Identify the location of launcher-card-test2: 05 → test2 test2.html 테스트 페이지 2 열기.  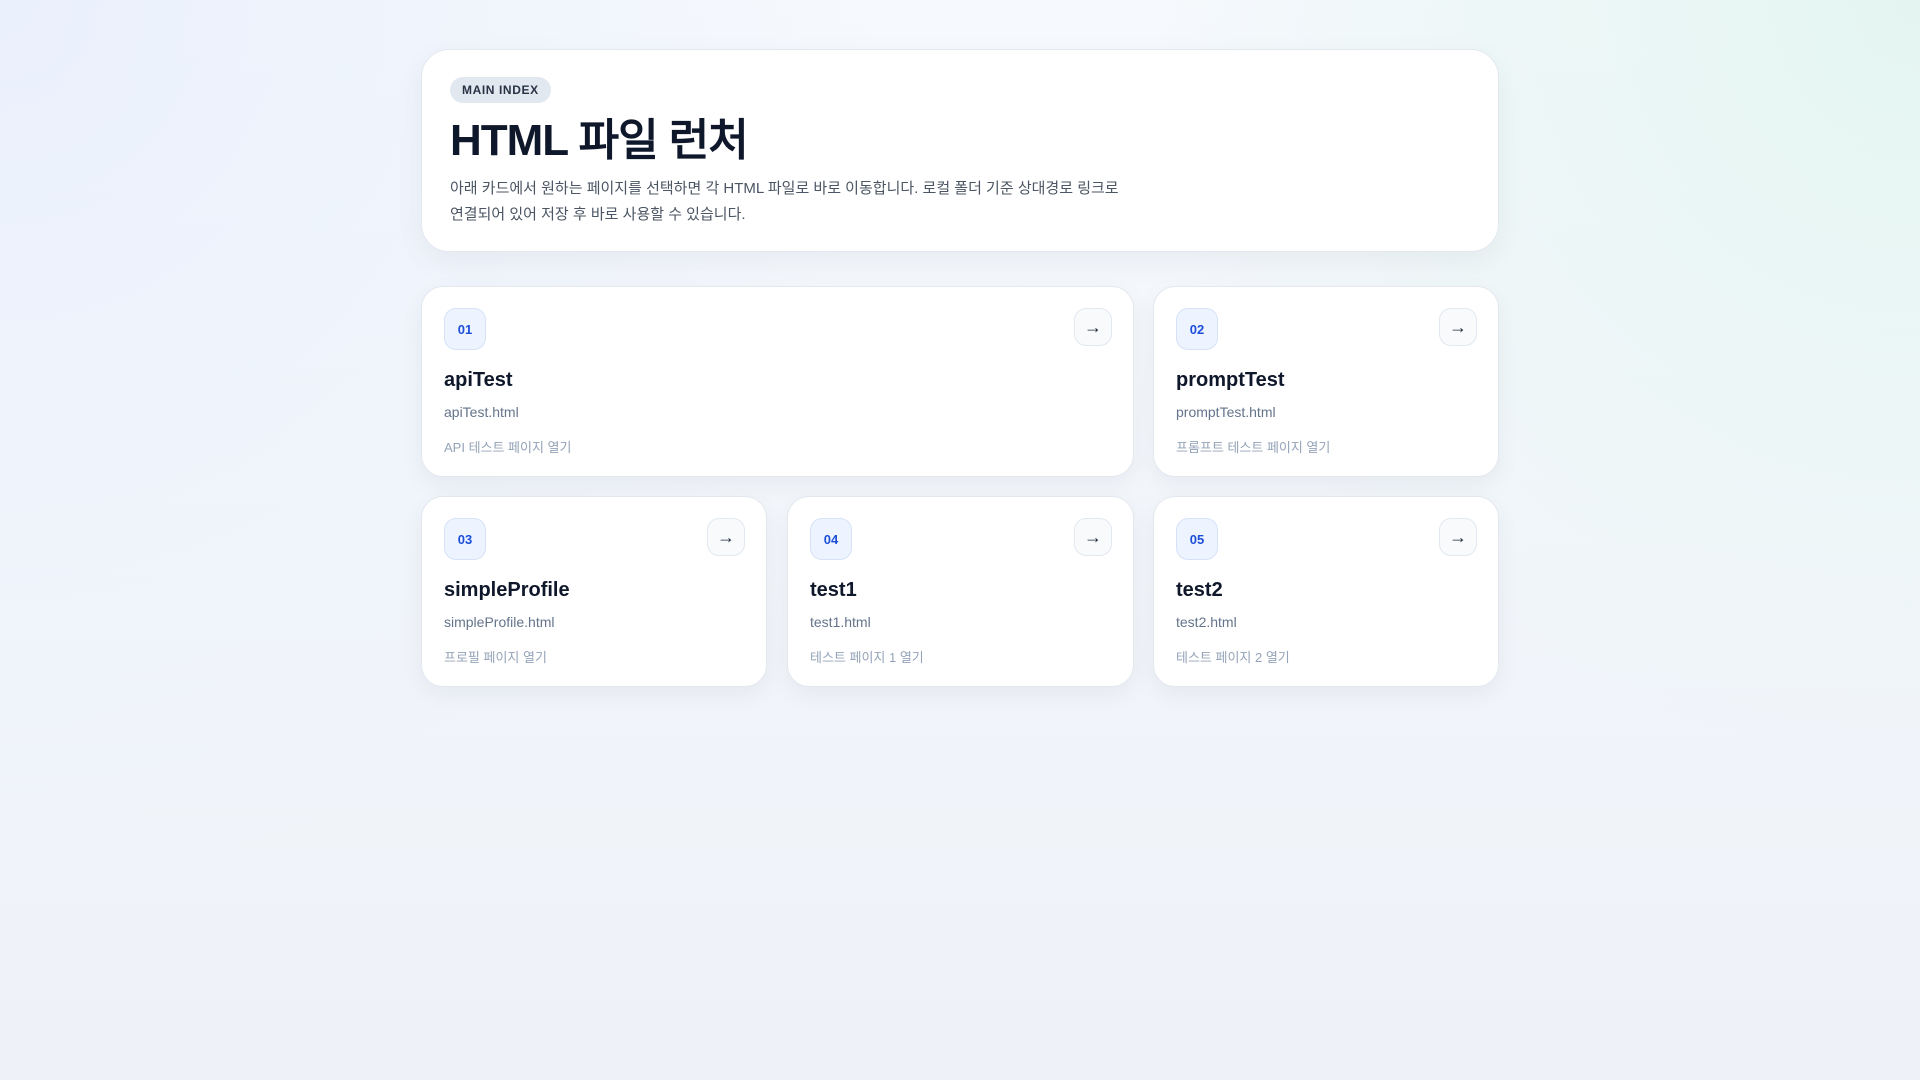
(1326, 591).